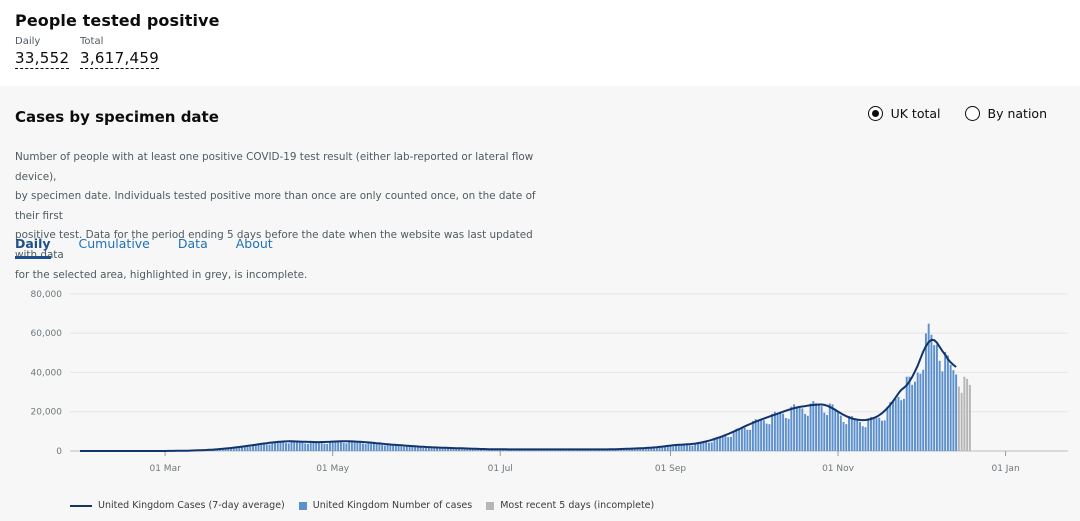 This screenshot has height=521, width=1080. What do you see at coordinates (254, 247) in the screenshot?
I see `tab-about: About` at bounding box center [254, 247].